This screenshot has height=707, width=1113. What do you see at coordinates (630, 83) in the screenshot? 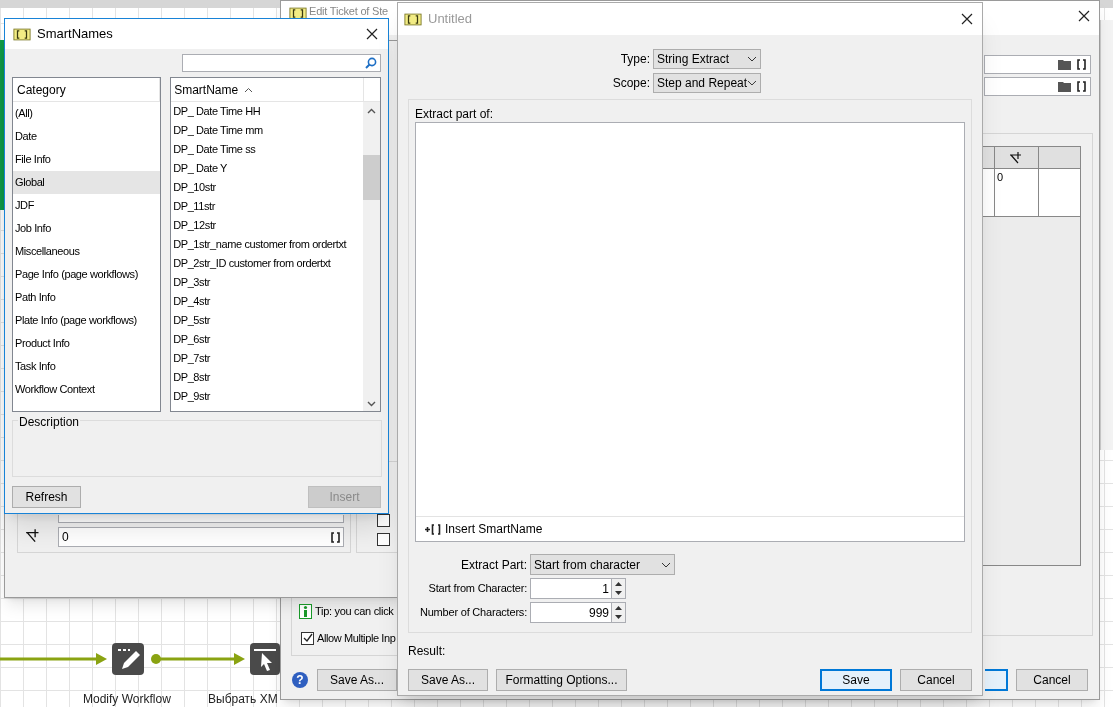
I see `field-label: Scope:` at bounding box center [630, 83].